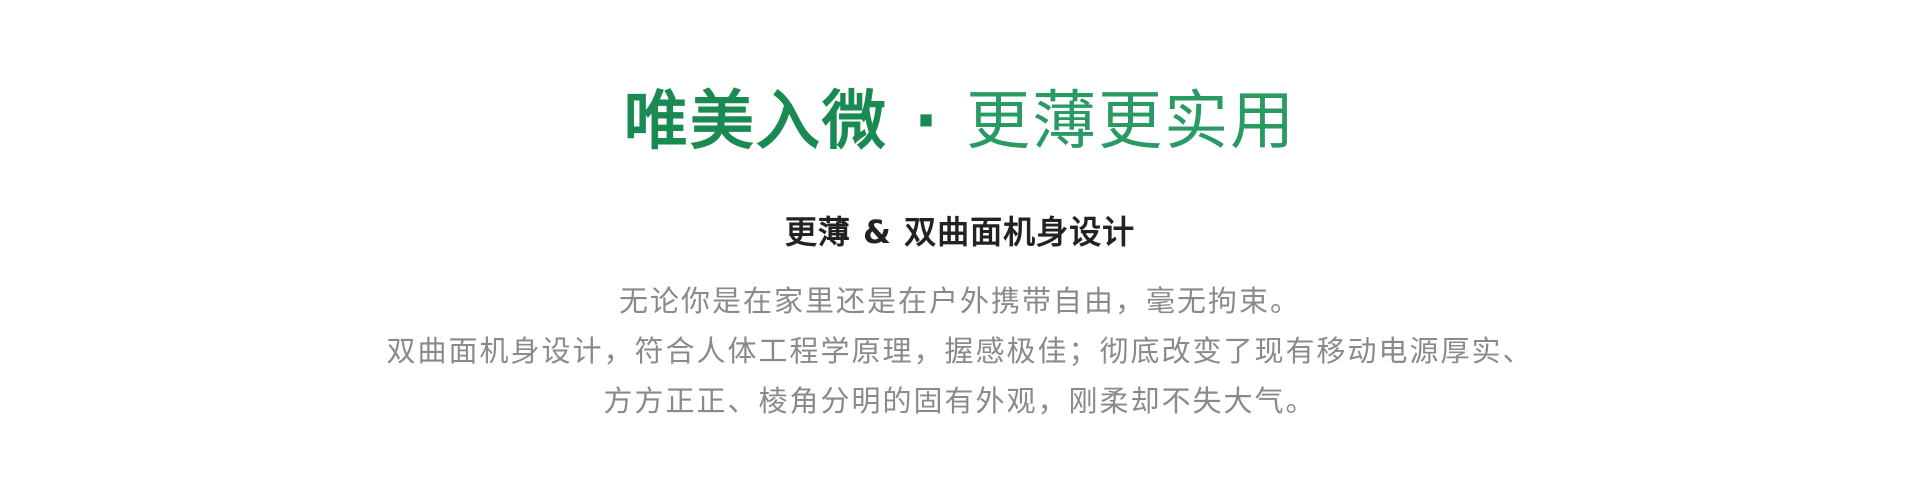  Describe the element at coordinates (755, 122) in the screenshot. I see `headline-bold-part: 唯美入微` at that location.